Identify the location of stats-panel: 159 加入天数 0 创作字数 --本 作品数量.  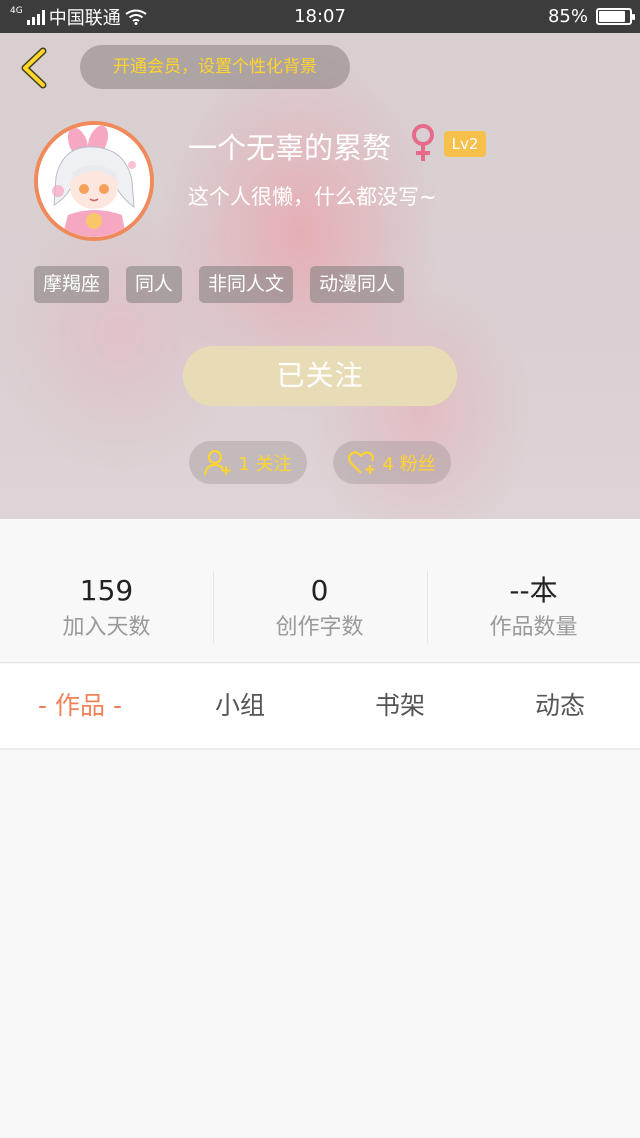
(320, 591).